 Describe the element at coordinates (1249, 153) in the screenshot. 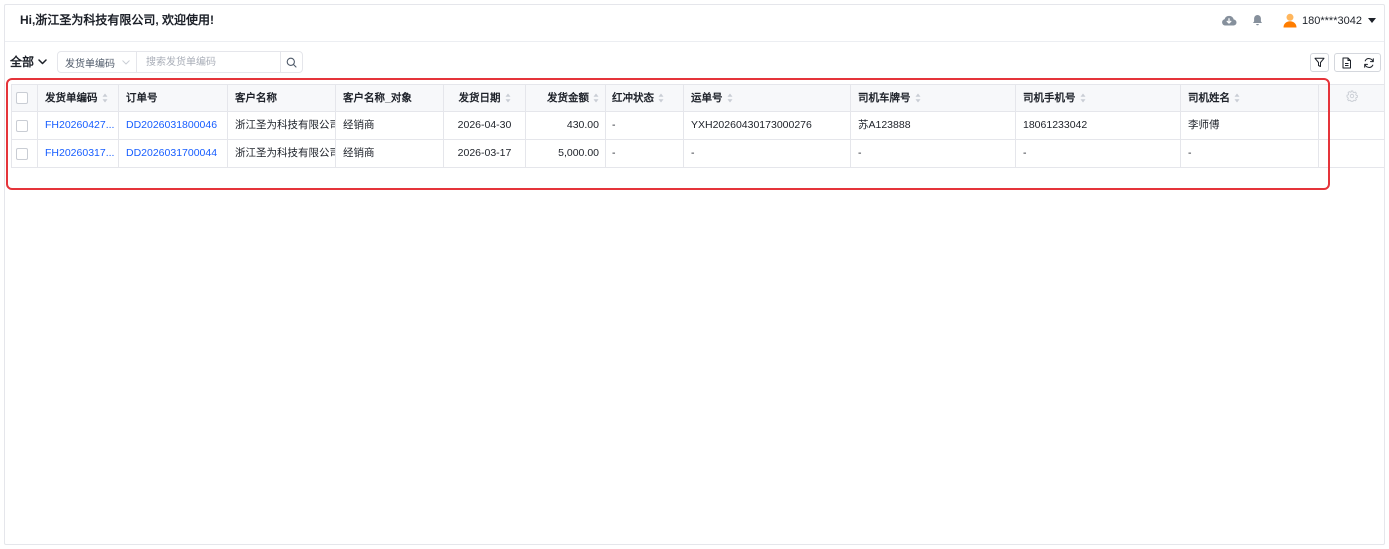

I see `cell-driver-name: -` at that location.